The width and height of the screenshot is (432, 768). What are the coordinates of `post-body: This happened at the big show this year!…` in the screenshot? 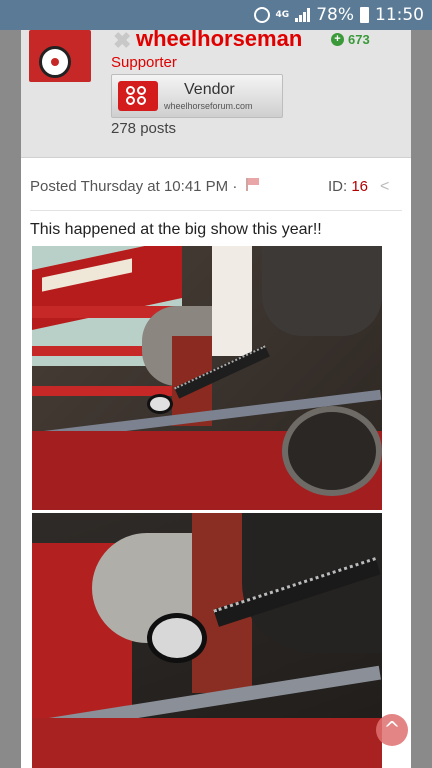 It's located at (176, 229).